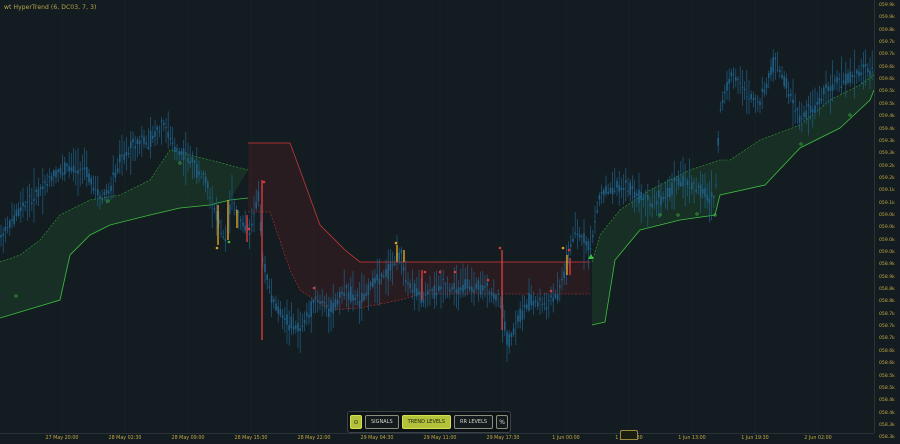 This screenshot has height=444, width=900. What do you see at coordinates (382, 422) in the screenshot?
I see `signals-button: SIGNALS` at bounding box center [382, 422].